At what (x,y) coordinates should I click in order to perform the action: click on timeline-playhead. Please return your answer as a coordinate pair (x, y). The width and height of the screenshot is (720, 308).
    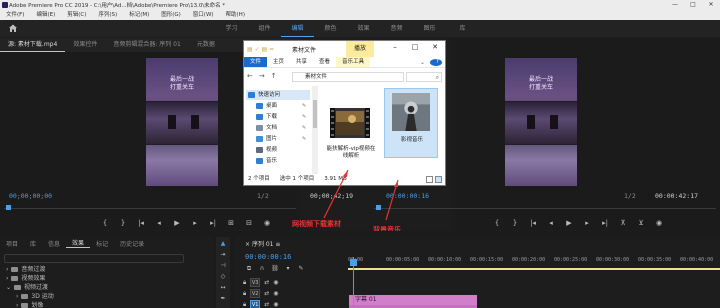
    Looking at the image, I should click on (353, 262).